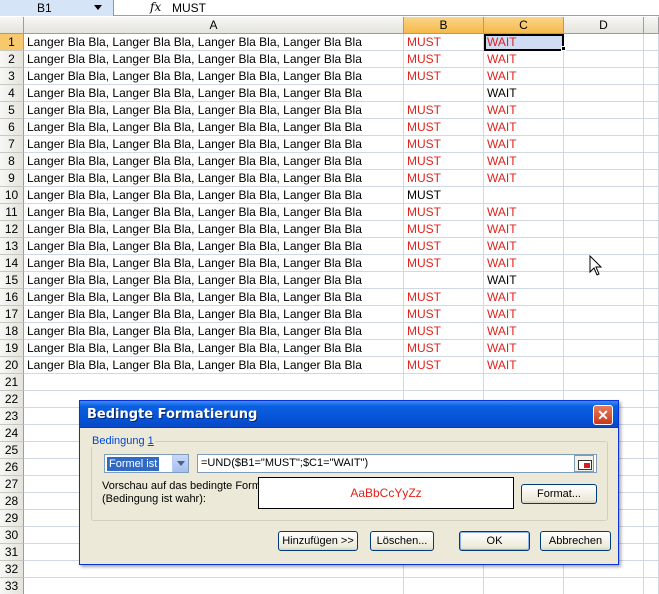 The image size is (659, 594). Describe the element at coordinates (12, 314) in the screenshot. I see `row-header: 17` at that location.